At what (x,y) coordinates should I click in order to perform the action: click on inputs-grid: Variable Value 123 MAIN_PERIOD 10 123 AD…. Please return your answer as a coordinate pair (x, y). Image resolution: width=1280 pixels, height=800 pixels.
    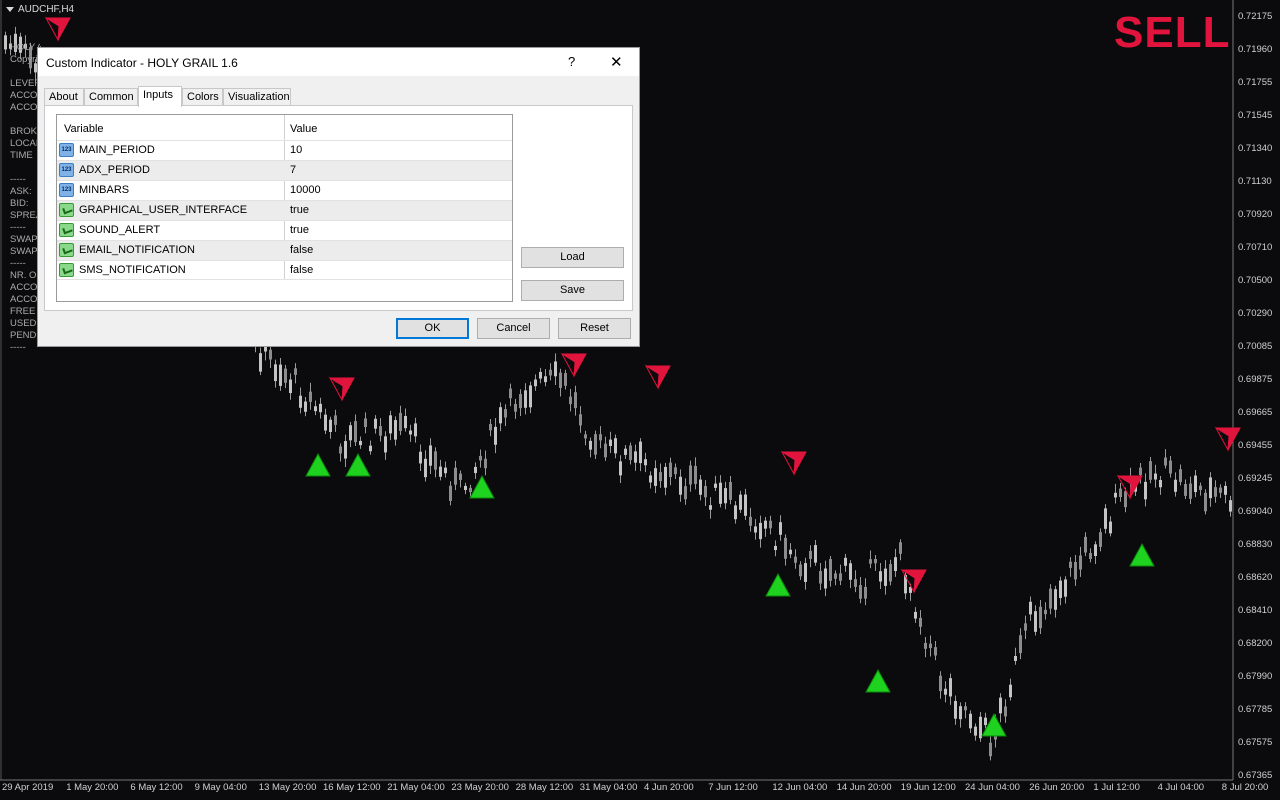
    Looking at the image, I should click on (284, 208).